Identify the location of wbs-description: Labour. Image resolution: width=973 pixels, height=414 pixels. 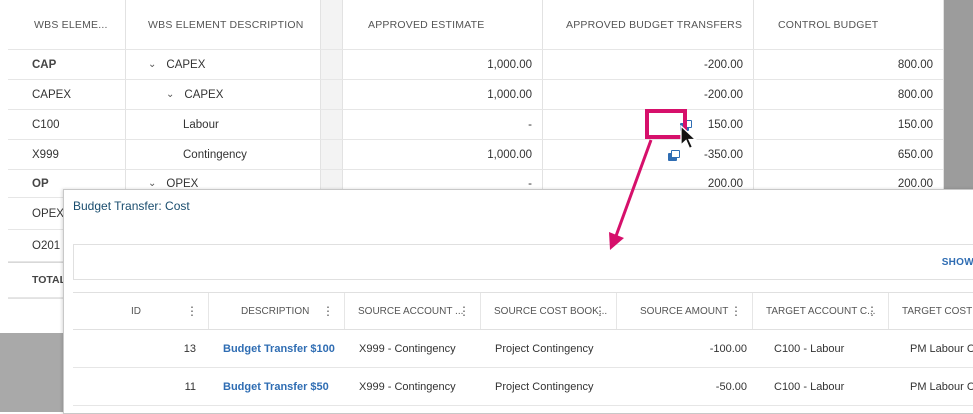
(201, 124).